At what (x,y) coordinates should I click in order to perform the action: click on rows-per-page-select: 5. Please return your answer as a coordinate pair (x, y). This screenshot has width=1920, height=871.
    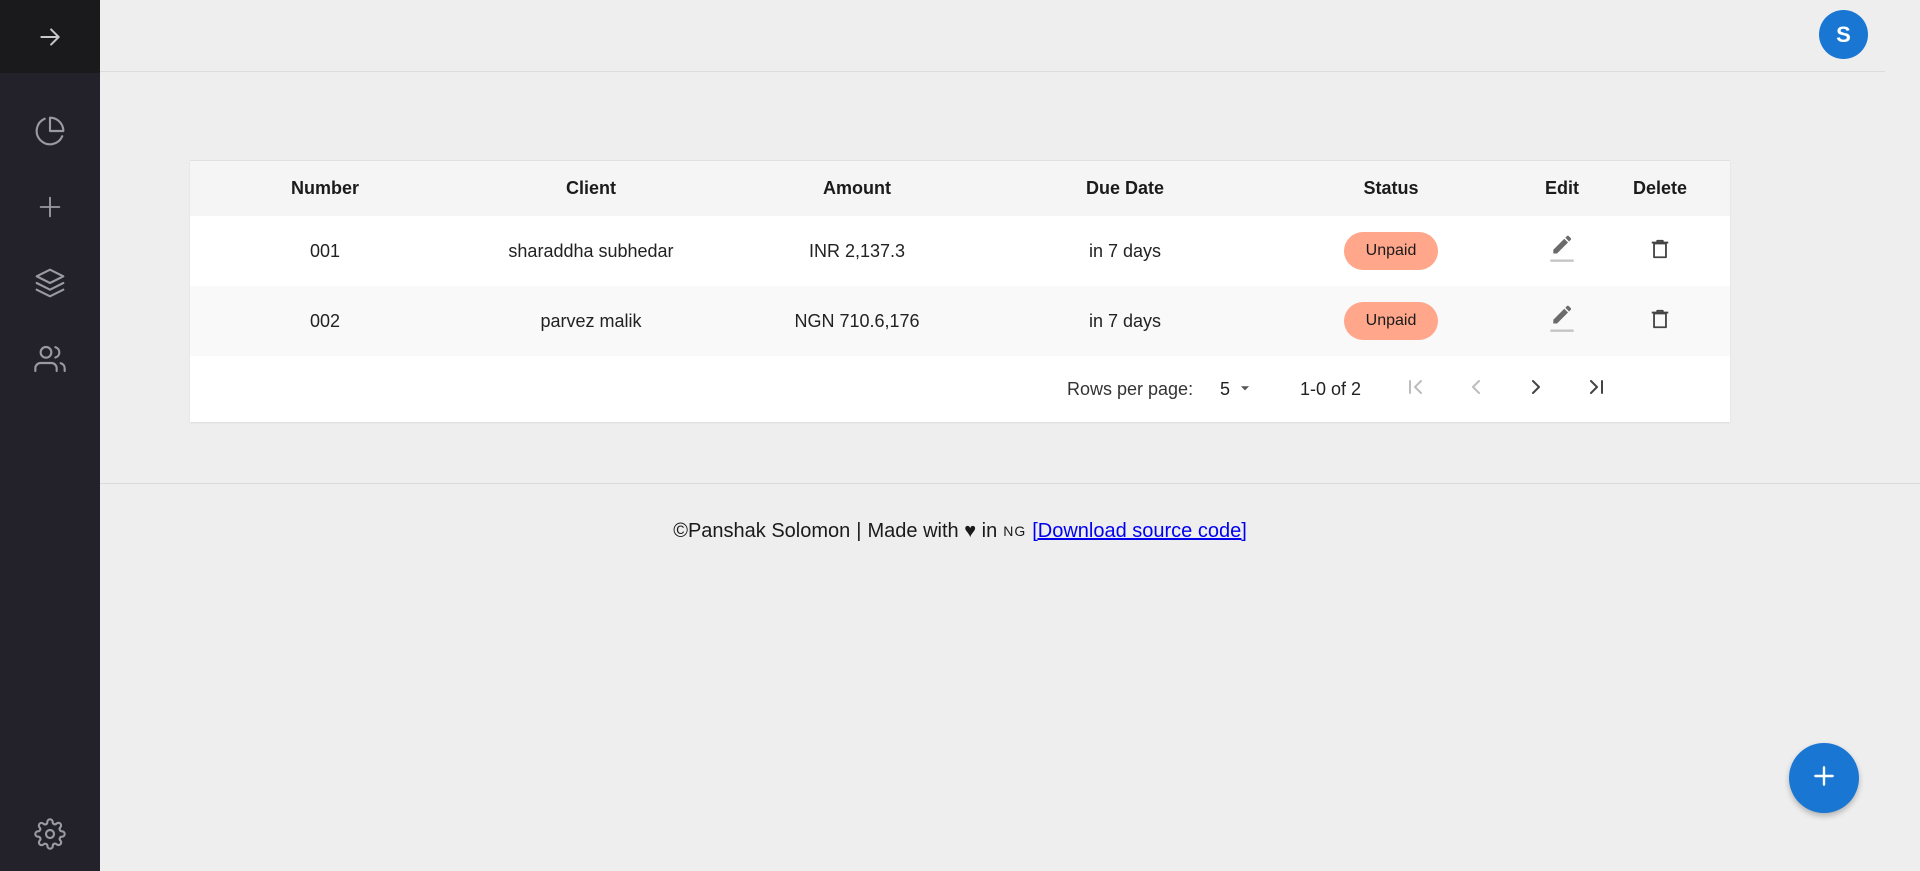
    Looking at the image, I should click on (1236, 389).